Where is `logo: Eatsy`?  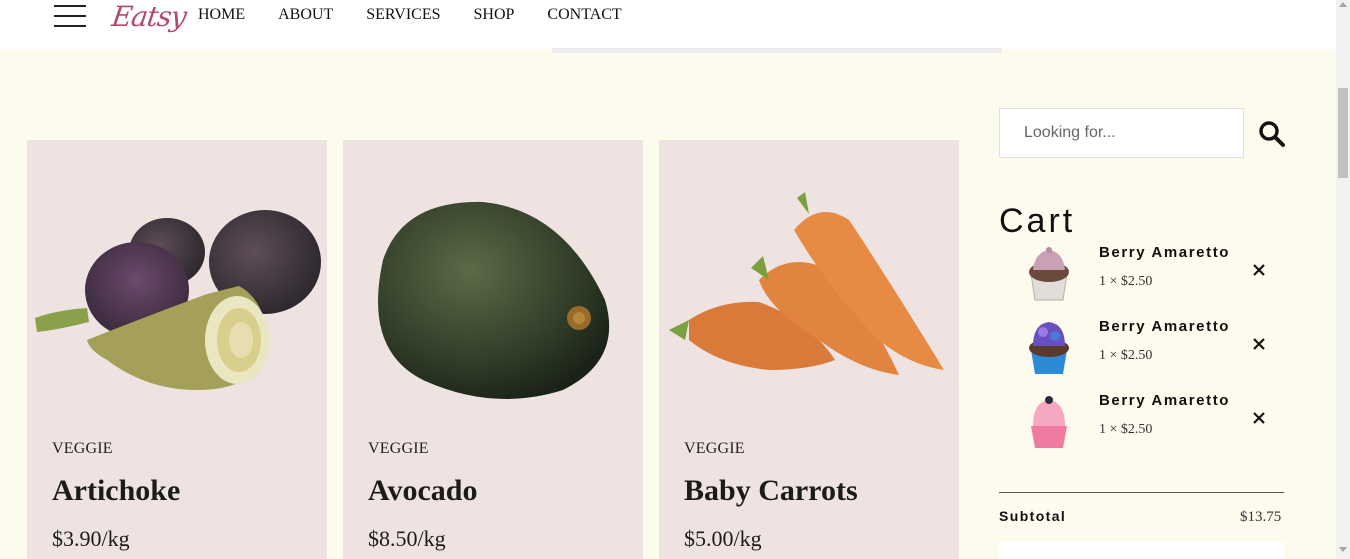 logo: Eatsy is located at coordinates (149, 17).